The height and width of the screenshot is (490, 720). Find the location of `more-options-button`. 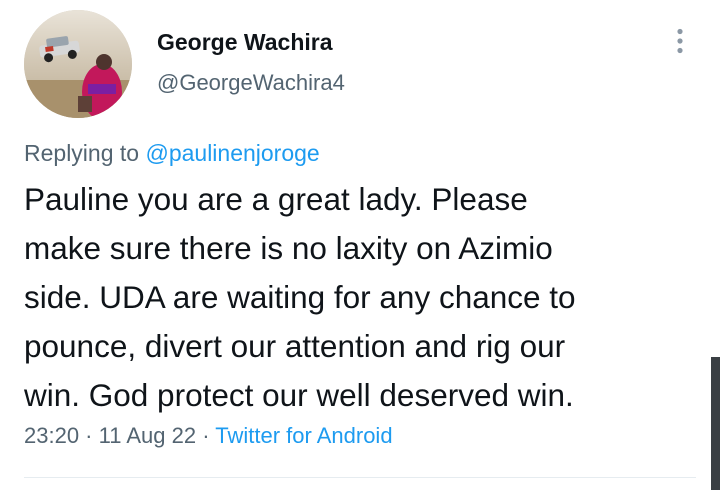

more-options-button is located at coordinates (680, 41).